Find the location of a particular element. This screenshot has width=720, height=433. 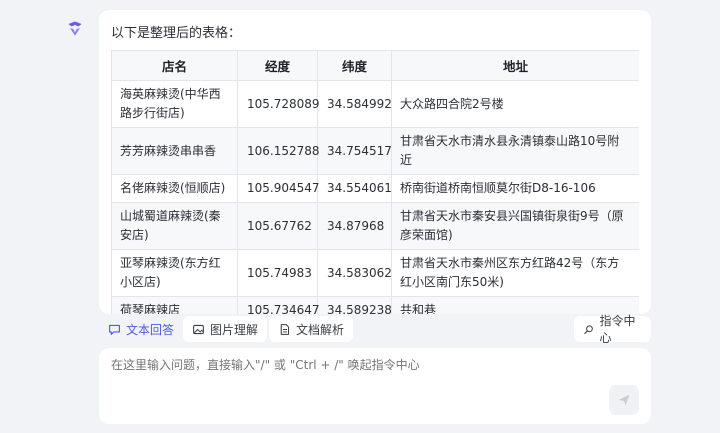

cell-latitude: 34.583062 is located at coordinates (354, 273).